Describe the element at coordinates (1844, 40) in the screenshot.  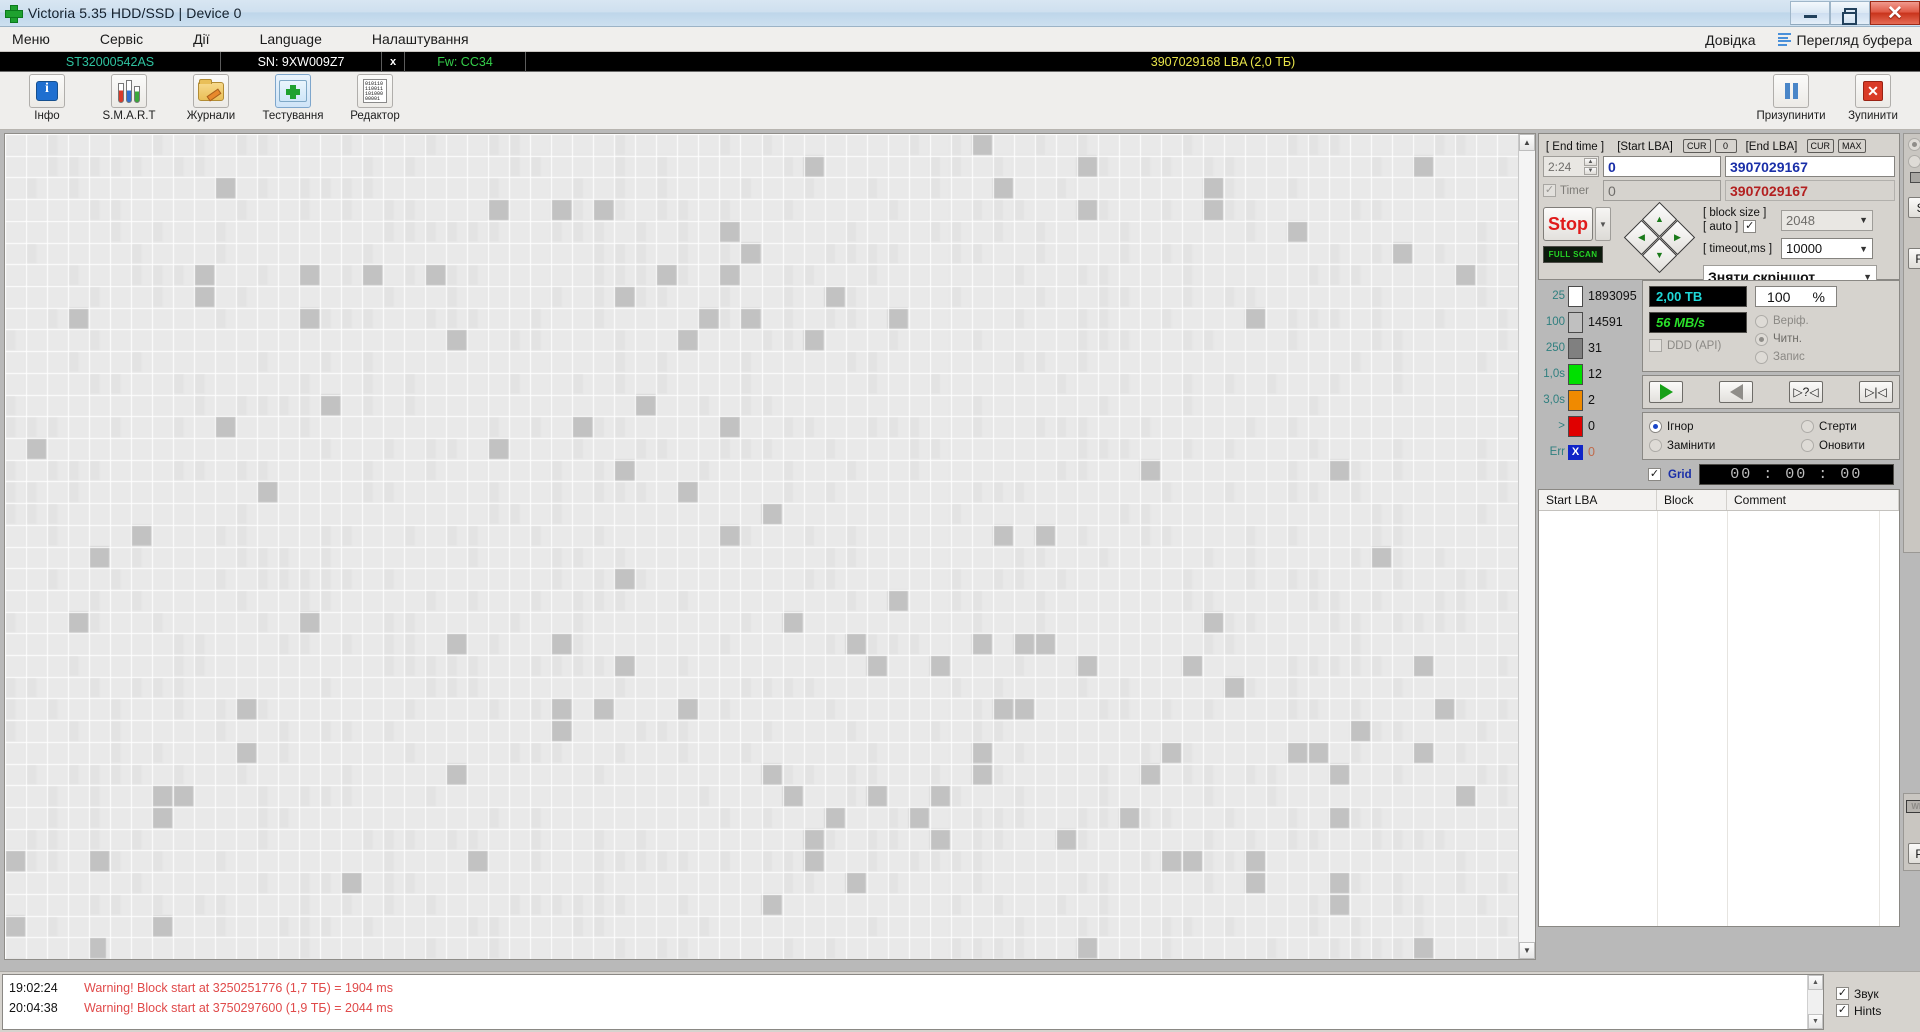
I see `buffer-view-button: Перегляд буфера` at that location.